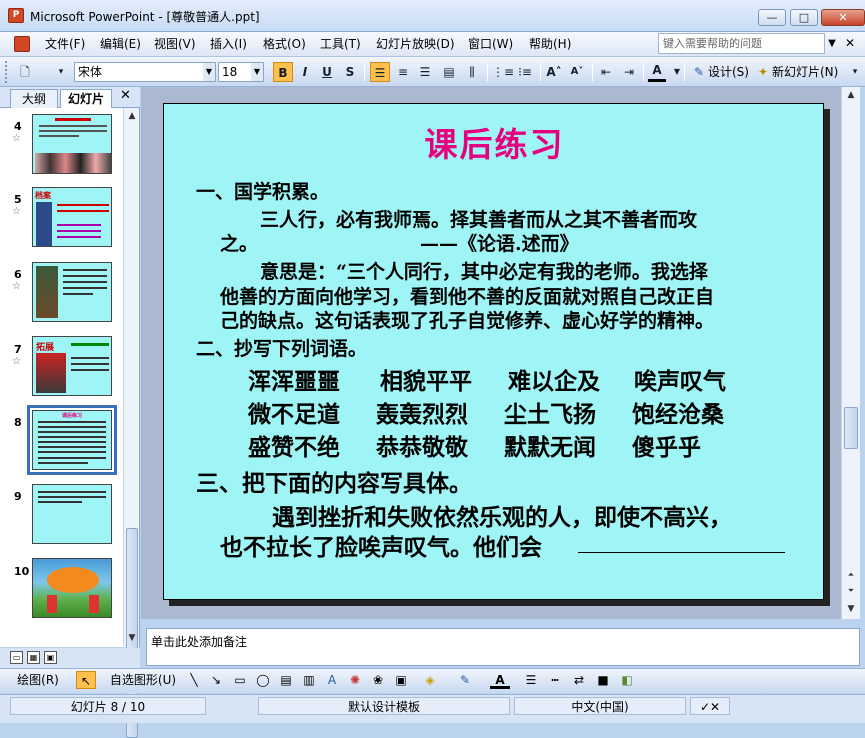 Image resolution: width=865 pixels, height=738 pixels. What do you see at coordinates (72, 440) in the screenshot?
I see `slide-thumbnail-8: 课后练习` at bounding box center [72, 440].